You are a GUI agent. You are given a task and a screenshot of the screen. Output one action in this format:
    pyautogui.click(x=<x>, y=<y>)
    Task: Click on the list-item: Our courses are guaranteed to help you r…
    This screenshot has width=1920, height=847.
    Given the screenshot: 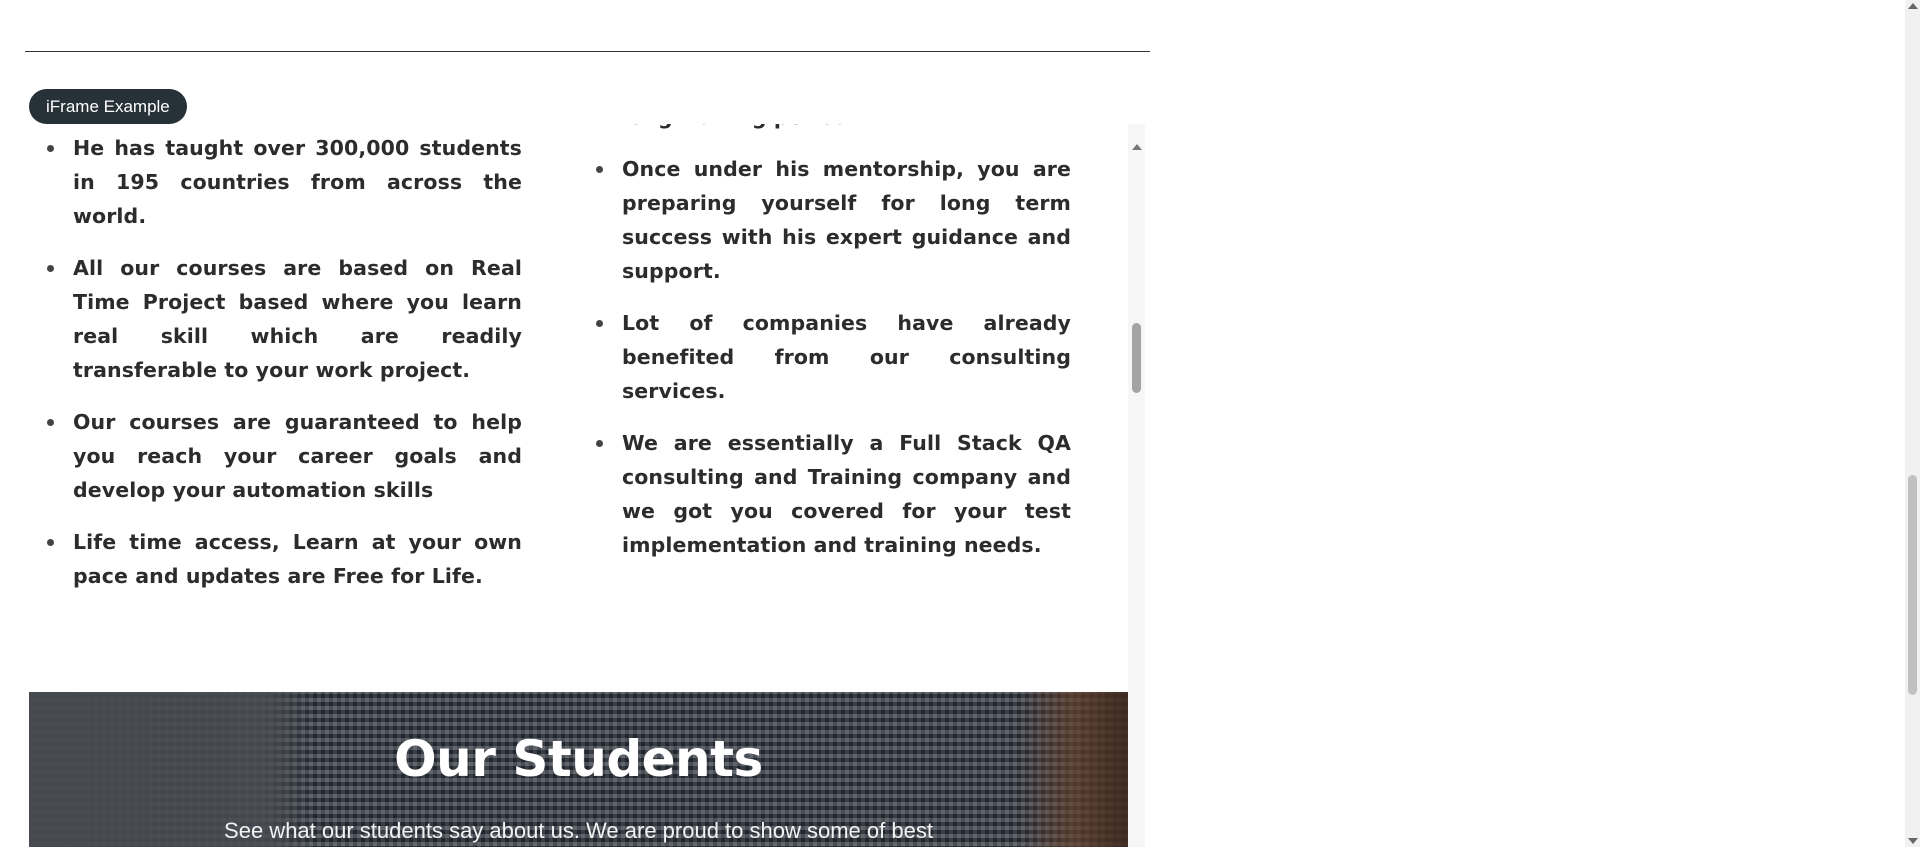 What is the action you would take?
    pyautogui.click(x=275, y=456)
    